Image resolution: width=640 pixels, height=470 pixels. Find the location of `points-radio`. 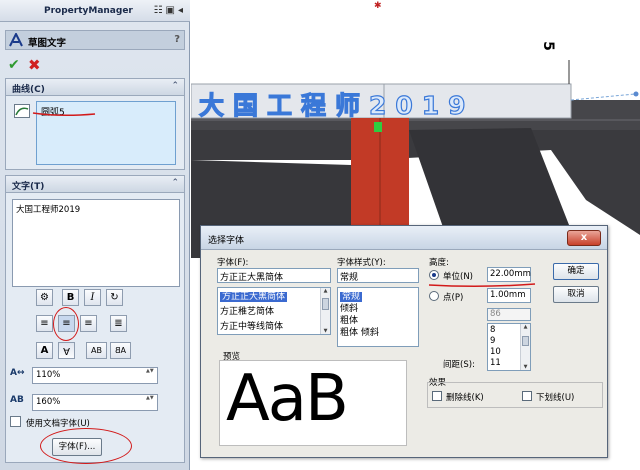

points-radio is located at coordinates (434, 296).